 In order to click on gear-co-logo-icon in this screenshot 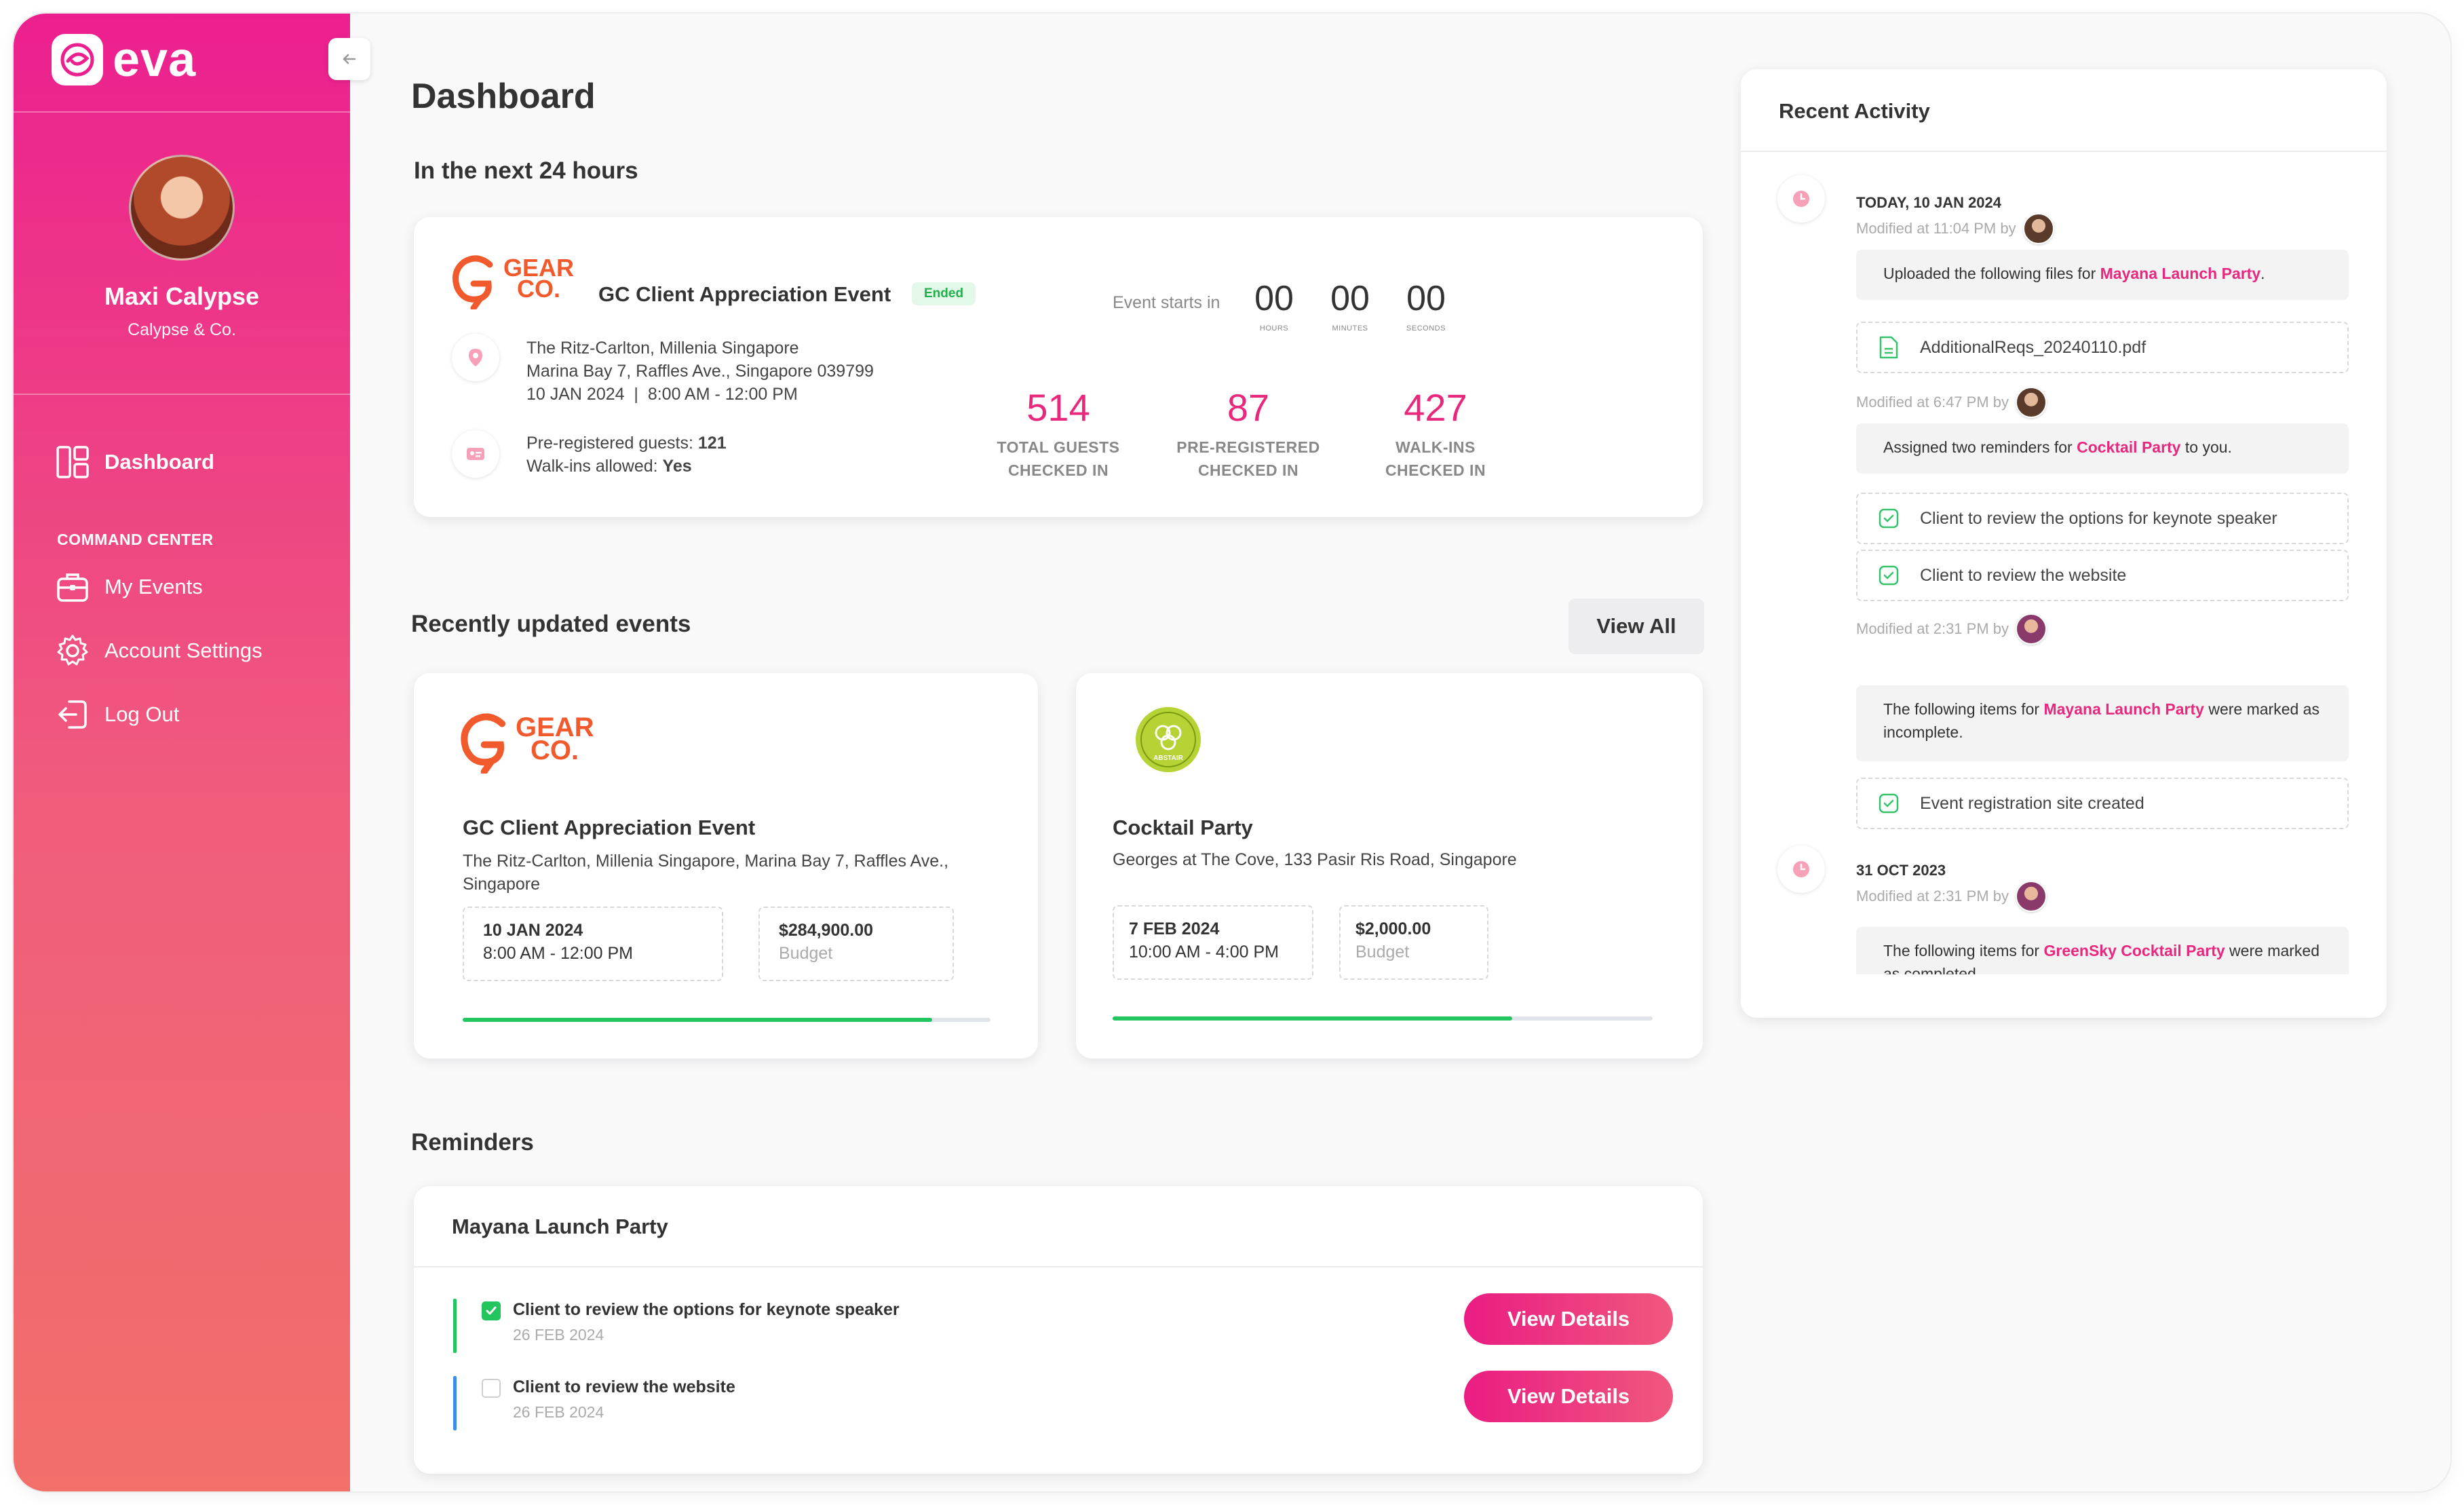, I will do `click(473, 282)`.